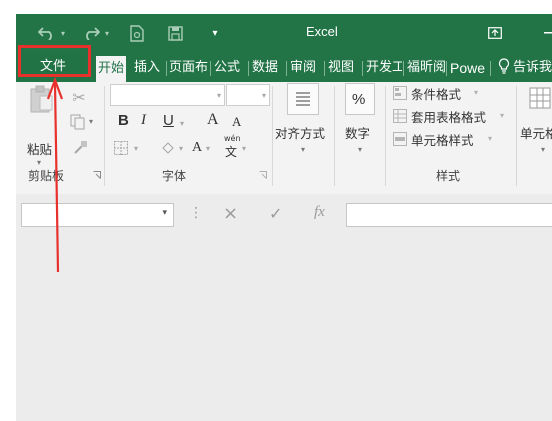 This screenshot has width=552, height=421. What do you see at coordinates (442, 139) in the screenshot?
I see `cell-styles-button: 单元格样式` at bounding box center [442, 139].